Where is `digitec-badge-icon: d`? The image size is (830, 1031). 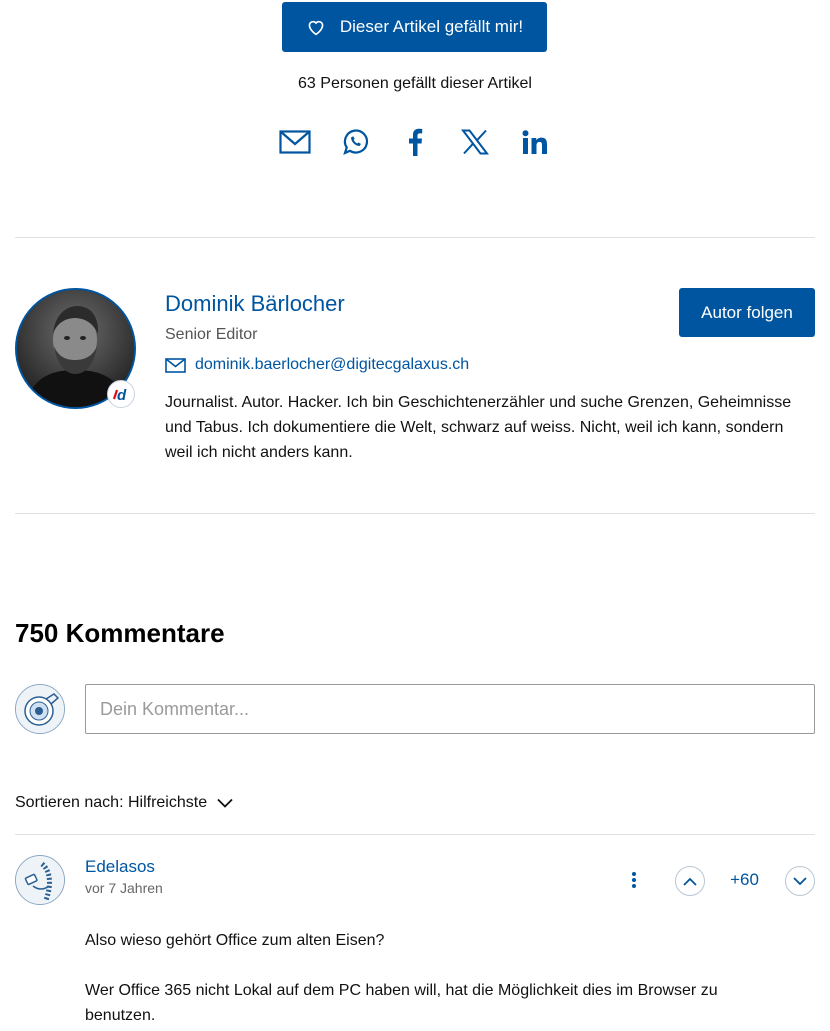
digitec-badge-icon: d is located at coordinates (121, 394).